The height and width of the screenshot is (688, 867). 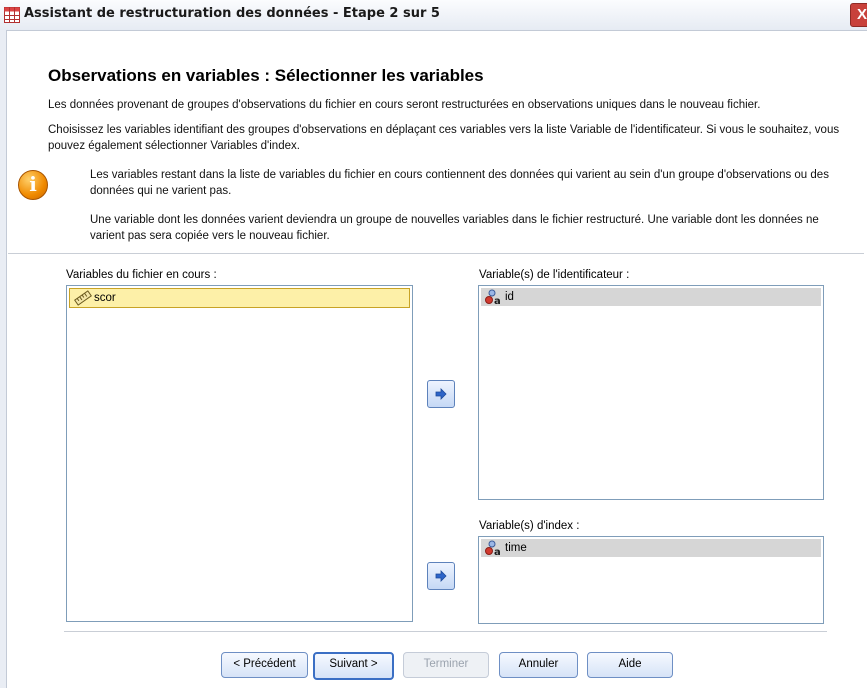 I want to click on list-item-label: scor, so click(x=105, y=298).